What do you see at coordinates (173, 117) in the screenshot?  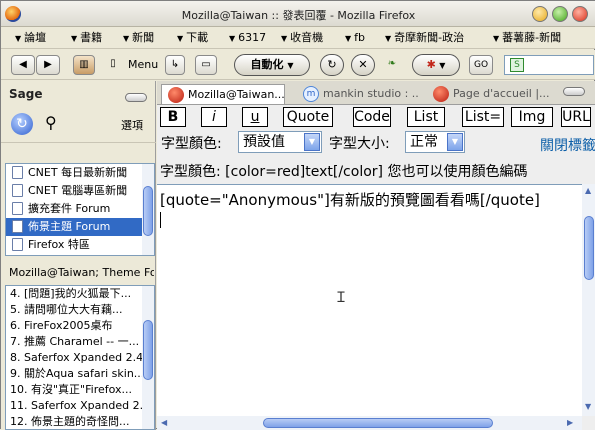 I see `bold-button: B` at bounding box center [173, 117].